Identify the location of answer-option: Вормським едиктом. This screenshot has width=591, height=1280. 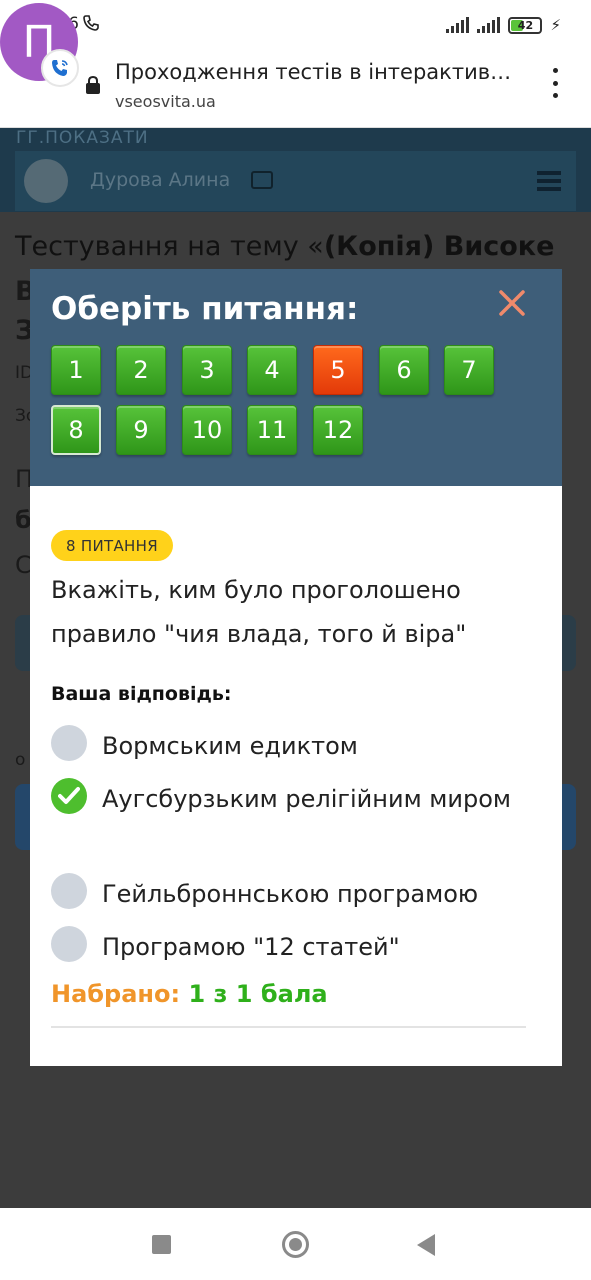
(291, 746).